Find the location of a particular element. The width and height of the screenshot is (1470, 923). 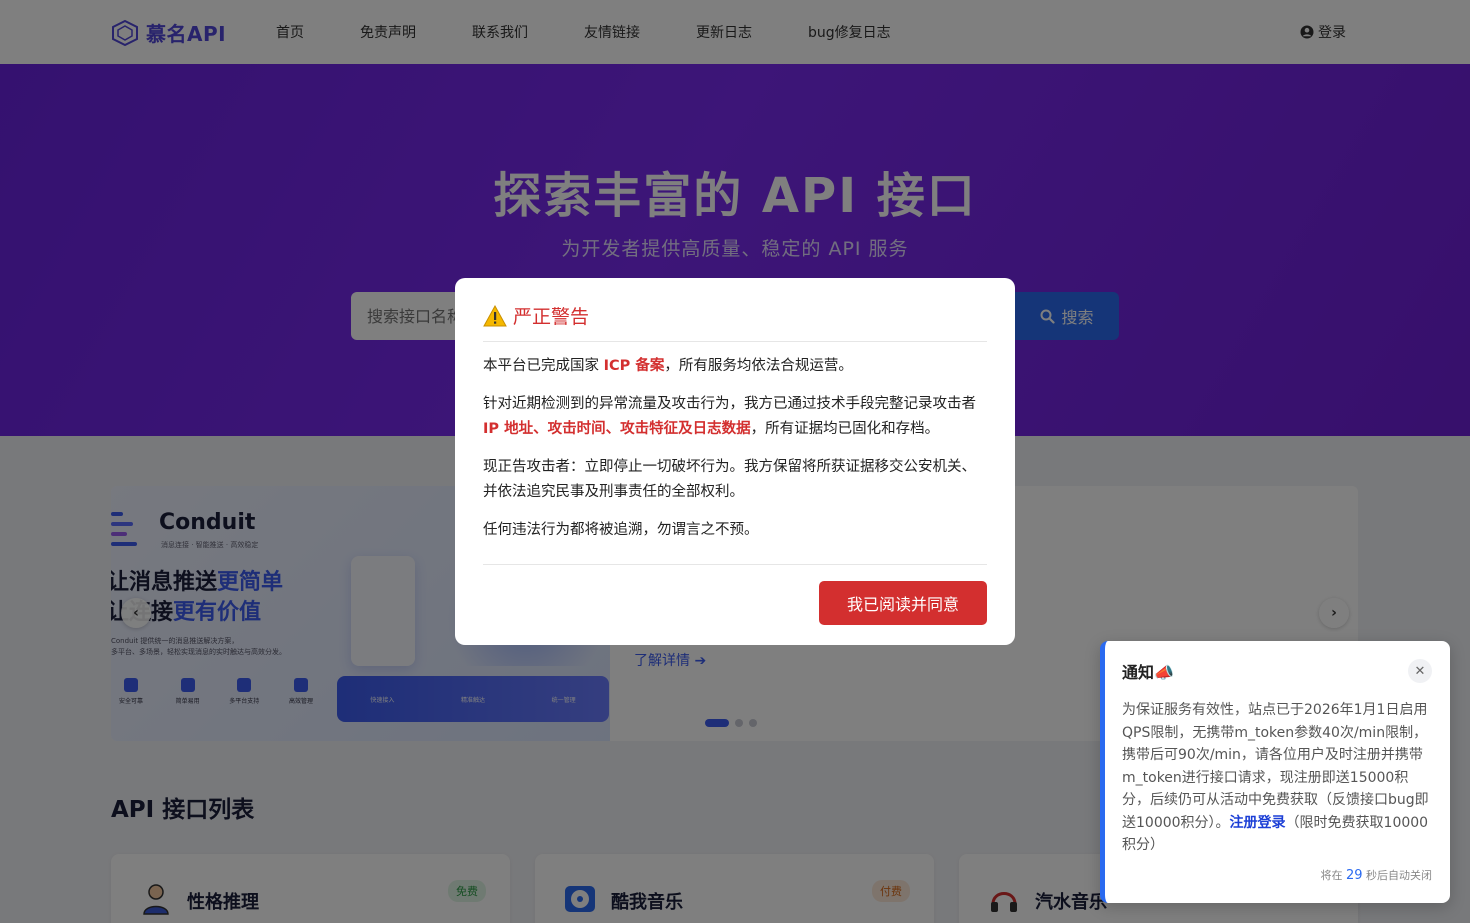

modal-paragraph: 本平台已完成国家 ICP 备案，所有服务均依法合规运营。 is located at coordinates (735, 366).